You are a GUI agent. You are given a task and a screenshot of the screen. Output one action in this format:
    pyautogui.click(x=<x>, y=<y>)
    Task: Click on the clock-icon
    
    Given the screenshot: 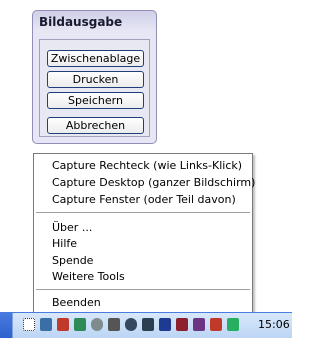 What is the action you would take?
    pyautogui.click(x=131, y=324)
    